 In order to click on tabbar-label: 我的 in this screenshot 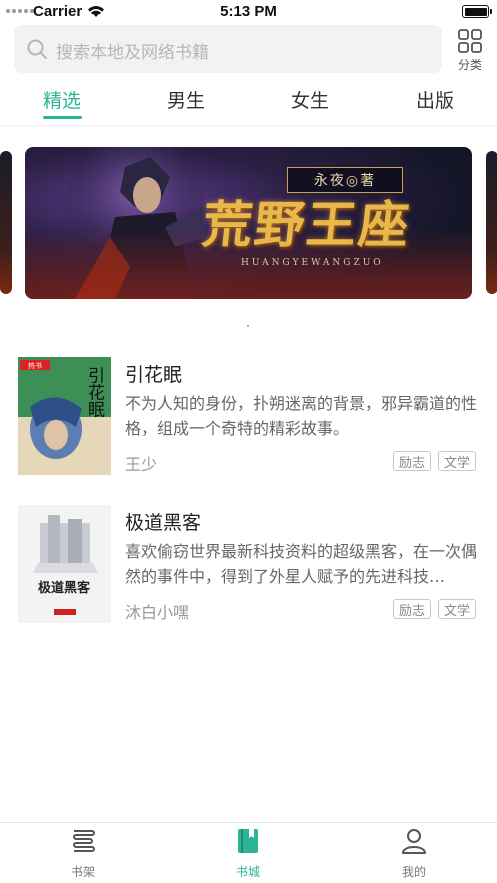, I will do `click(413, 872)`.